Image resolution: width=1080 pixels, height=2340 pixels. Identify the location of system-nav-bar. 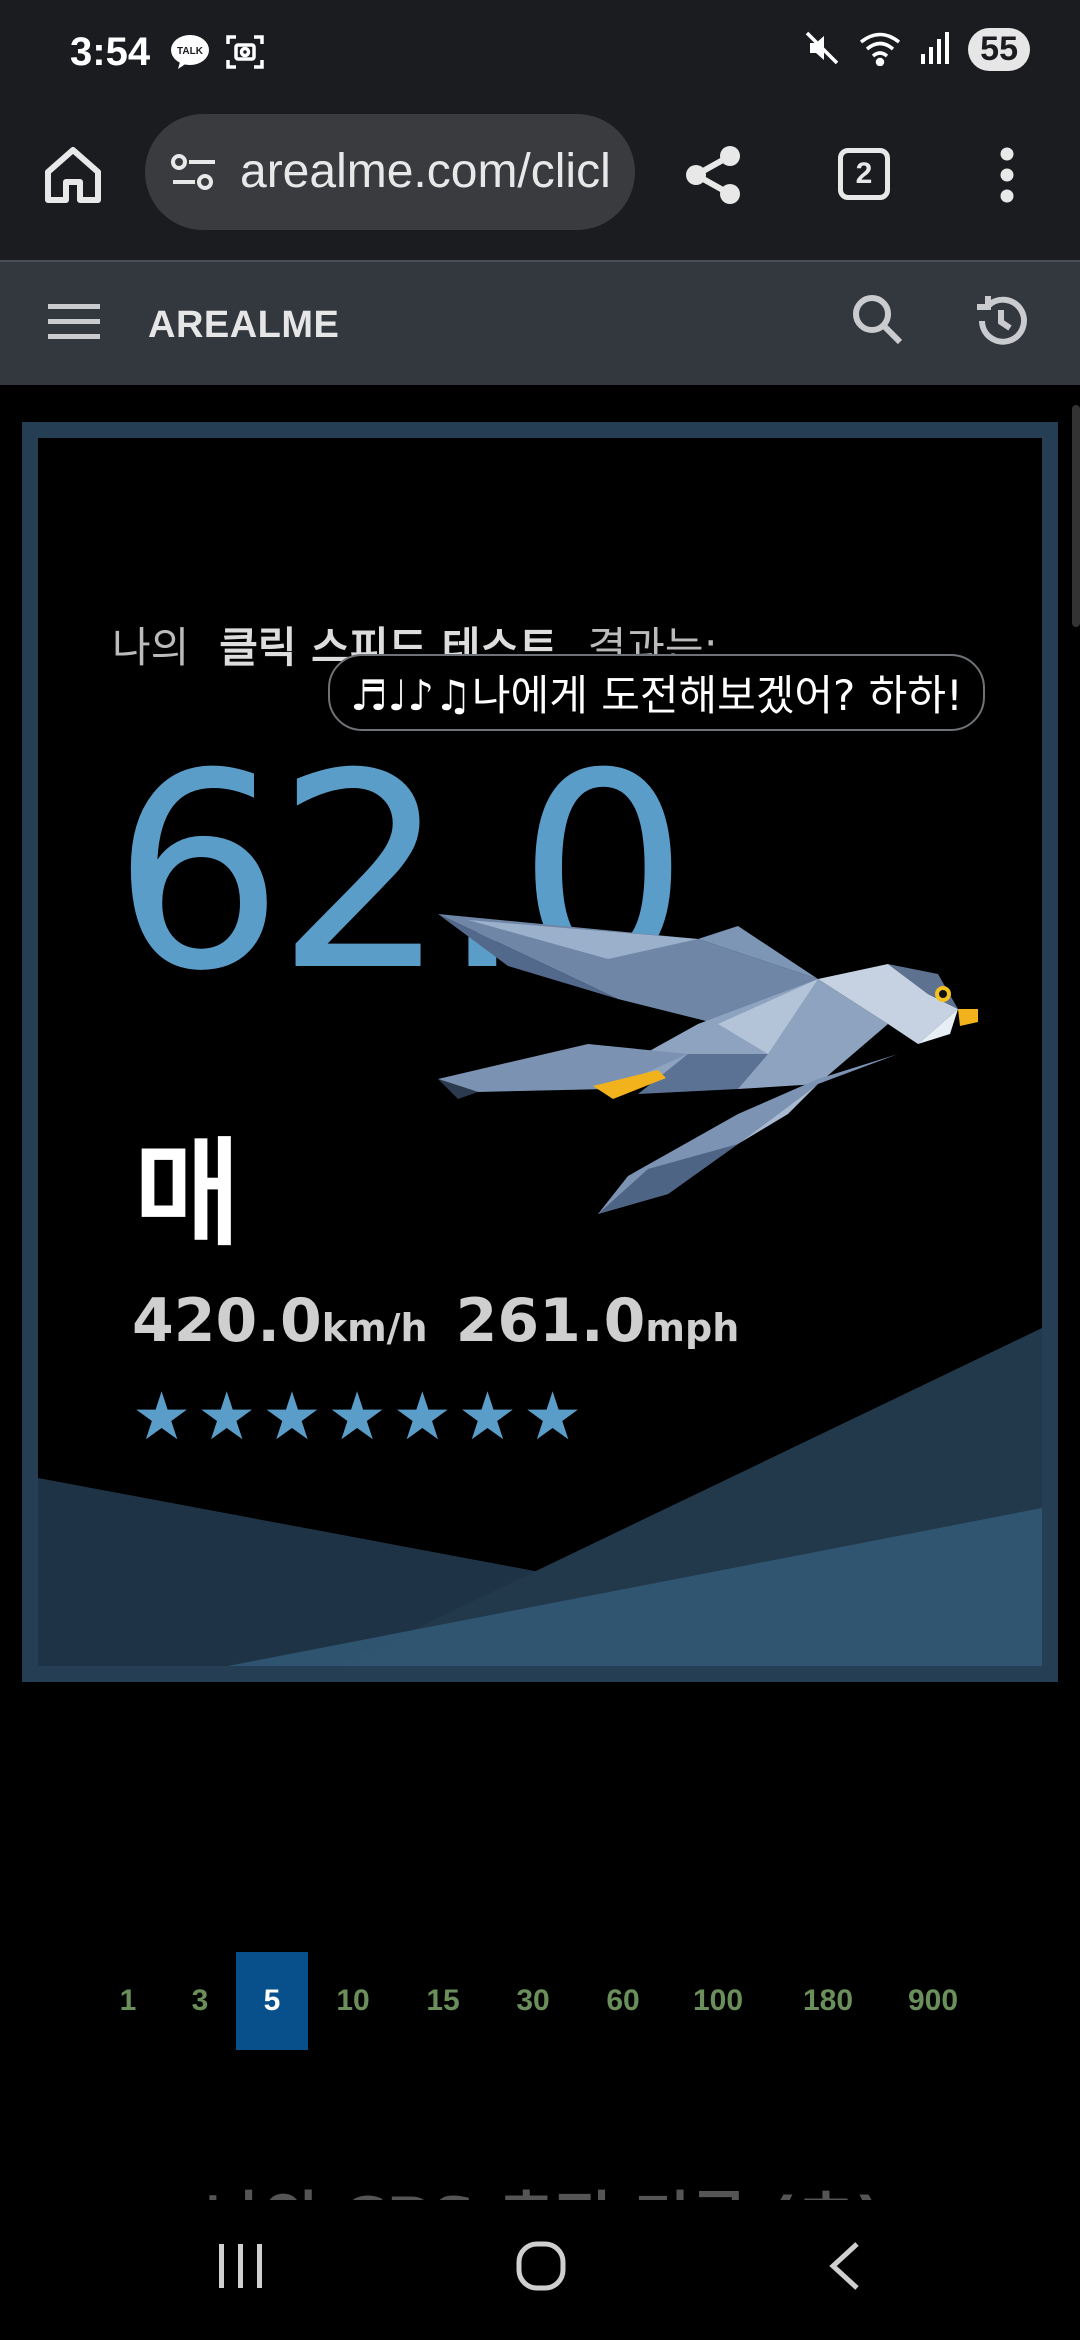
(540, 2270).